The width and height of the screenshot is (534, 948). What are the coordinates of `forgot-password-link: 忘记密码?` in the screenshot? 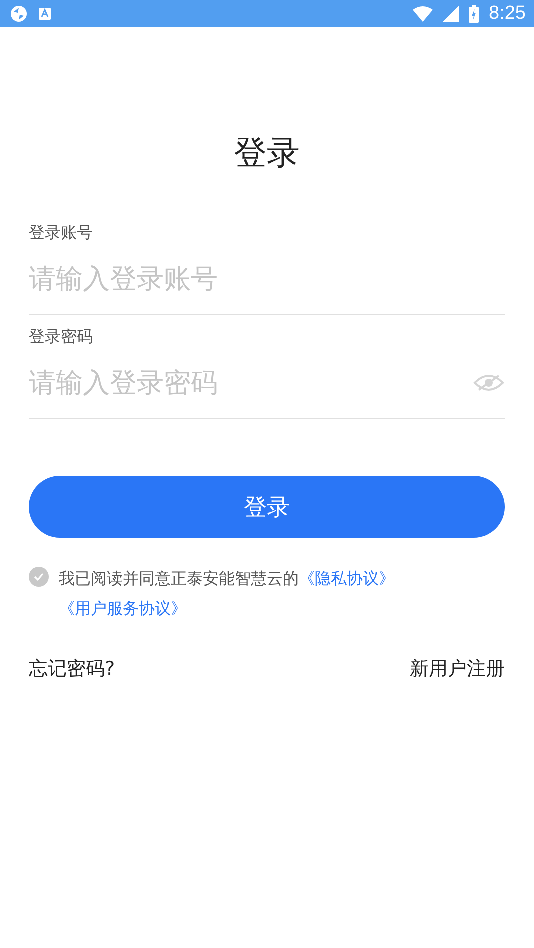 It's located at (72, 669).